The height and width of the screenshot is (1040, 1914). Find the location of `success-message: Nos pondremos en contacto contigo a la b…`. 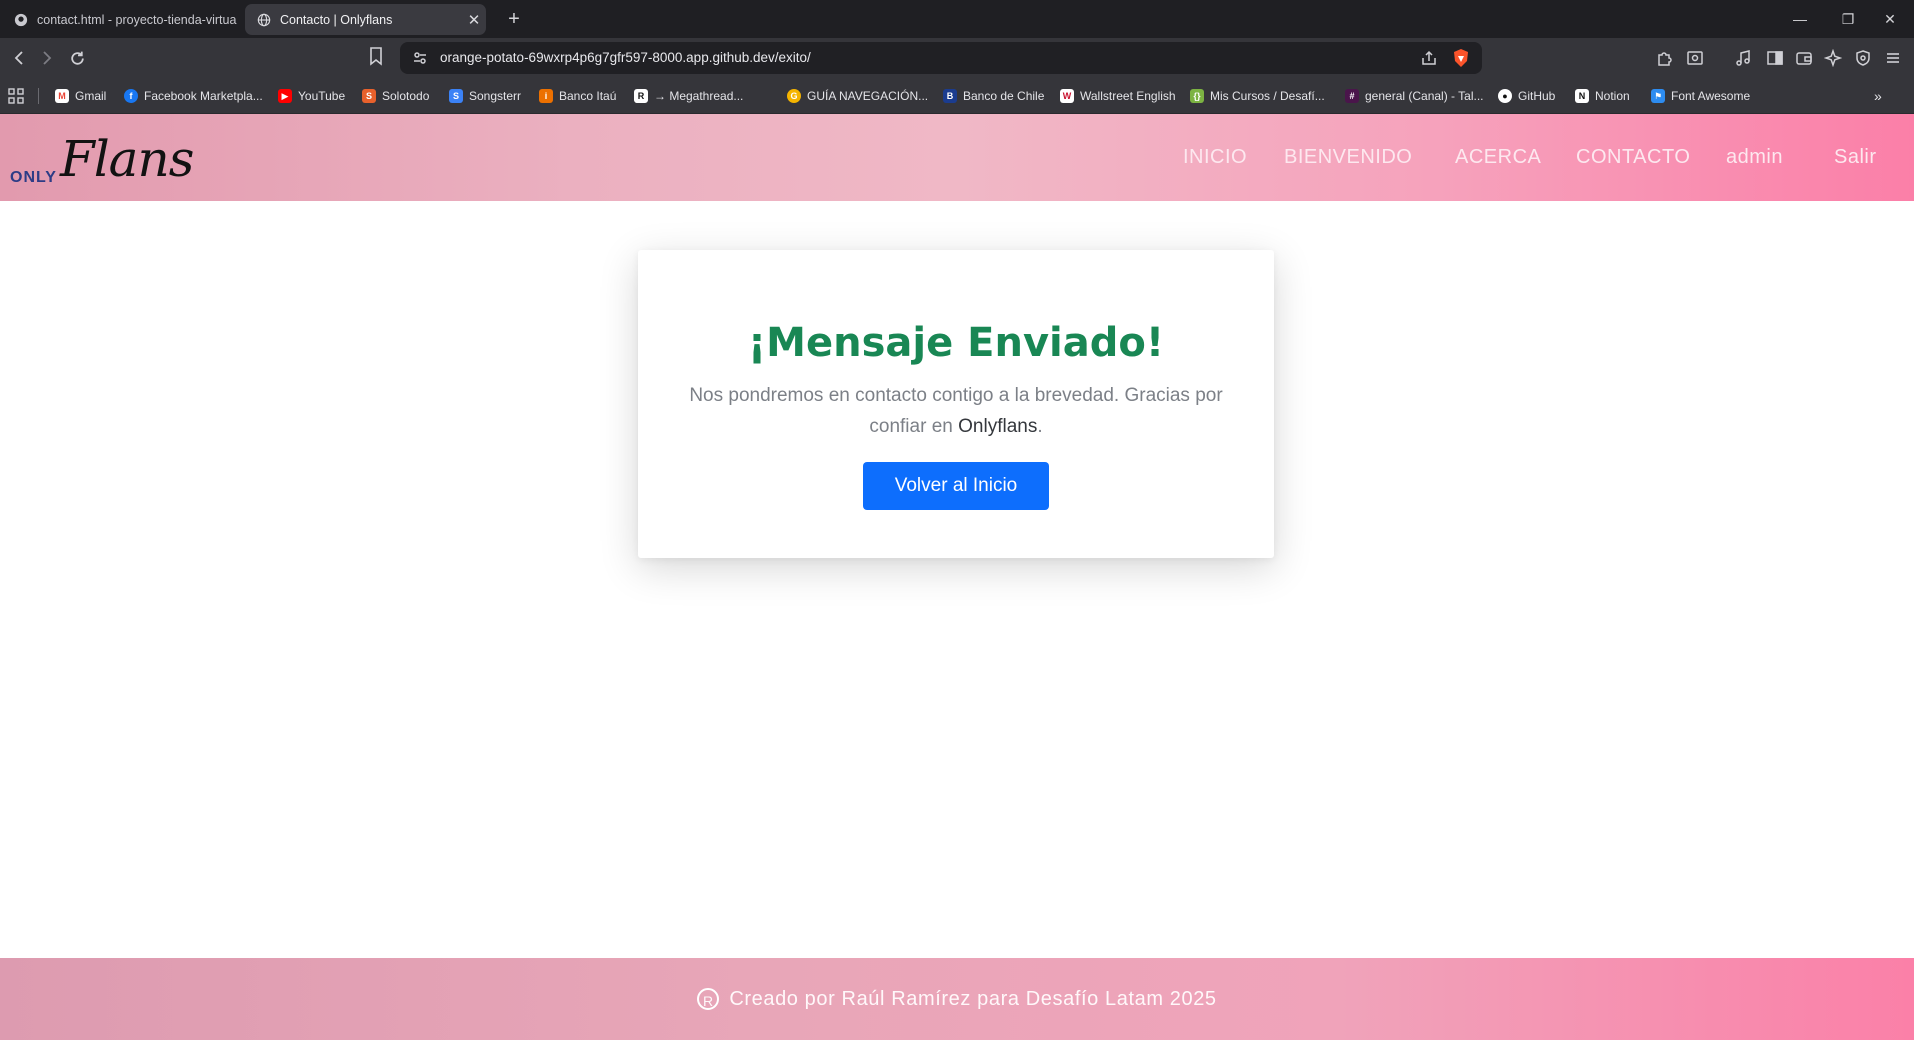

success-message: Nos pondremos en contacto contigo a la b… is located at coordinates (956, 411).